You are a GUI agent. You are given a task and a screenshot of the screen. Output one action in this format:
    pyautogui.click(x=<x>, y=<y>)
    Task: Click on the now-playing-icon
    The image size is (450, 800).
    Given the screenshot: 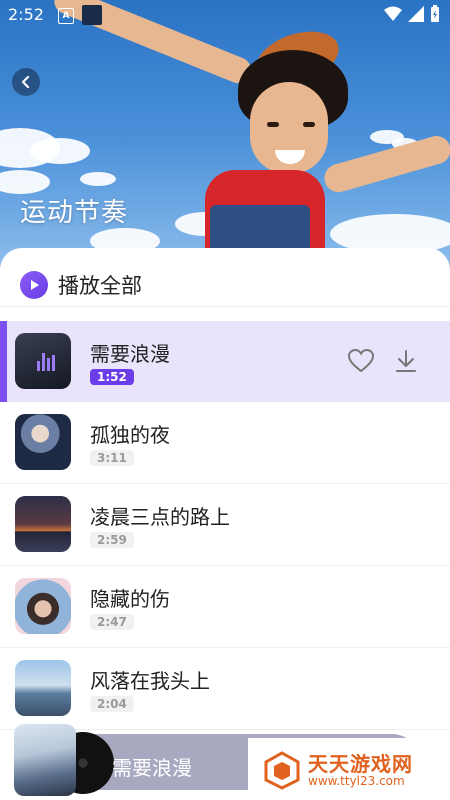 What is the action you would take?
    pyautogui.click(x=47, y=361)
    